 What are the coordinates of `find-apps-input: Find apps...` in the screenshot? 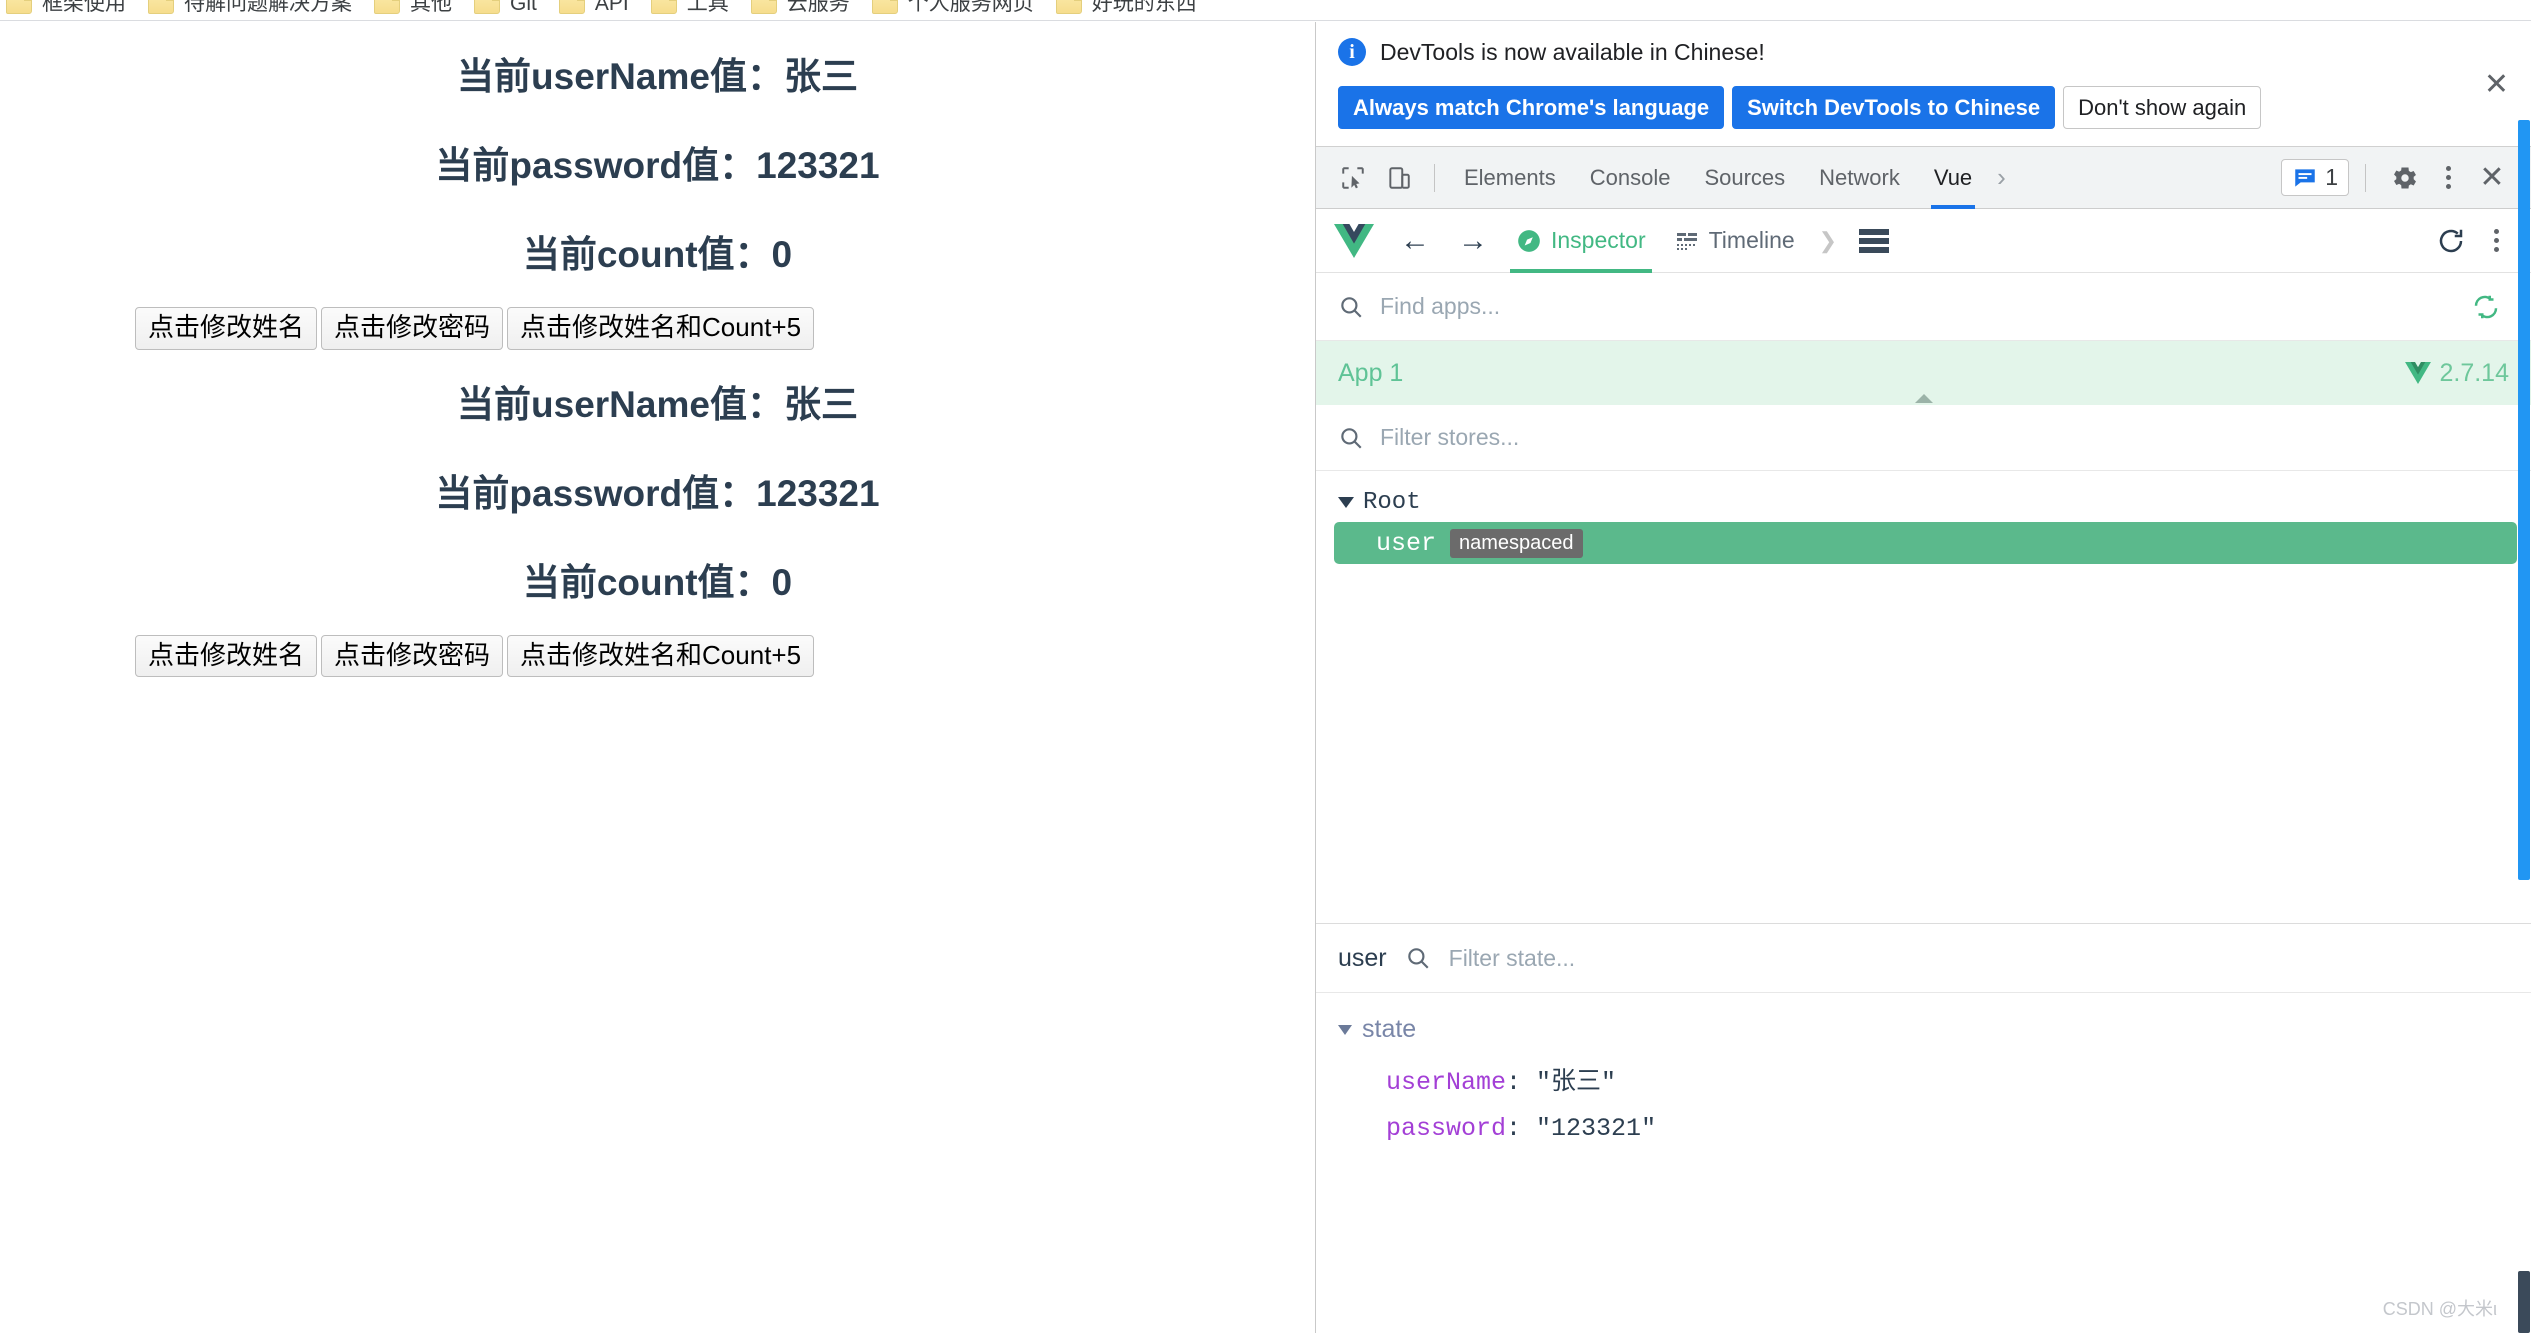 It's located at (1440, 306).